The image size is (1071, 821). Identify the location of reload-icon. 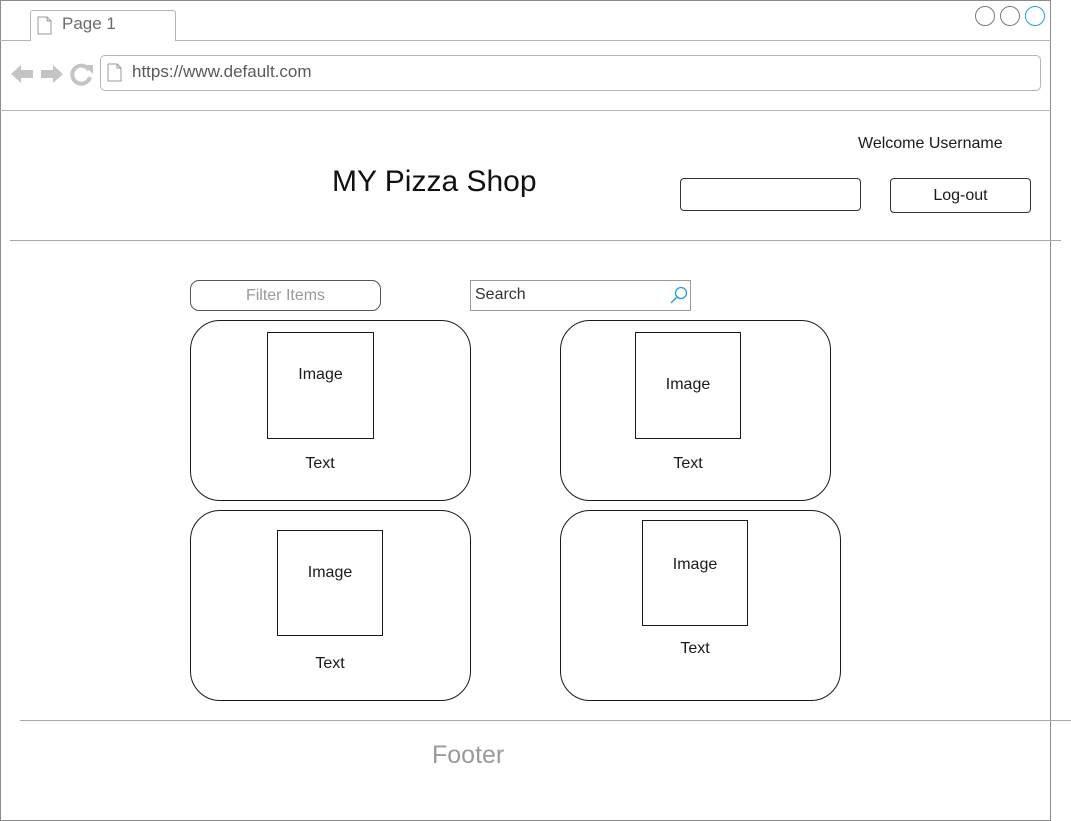
(82, 74).